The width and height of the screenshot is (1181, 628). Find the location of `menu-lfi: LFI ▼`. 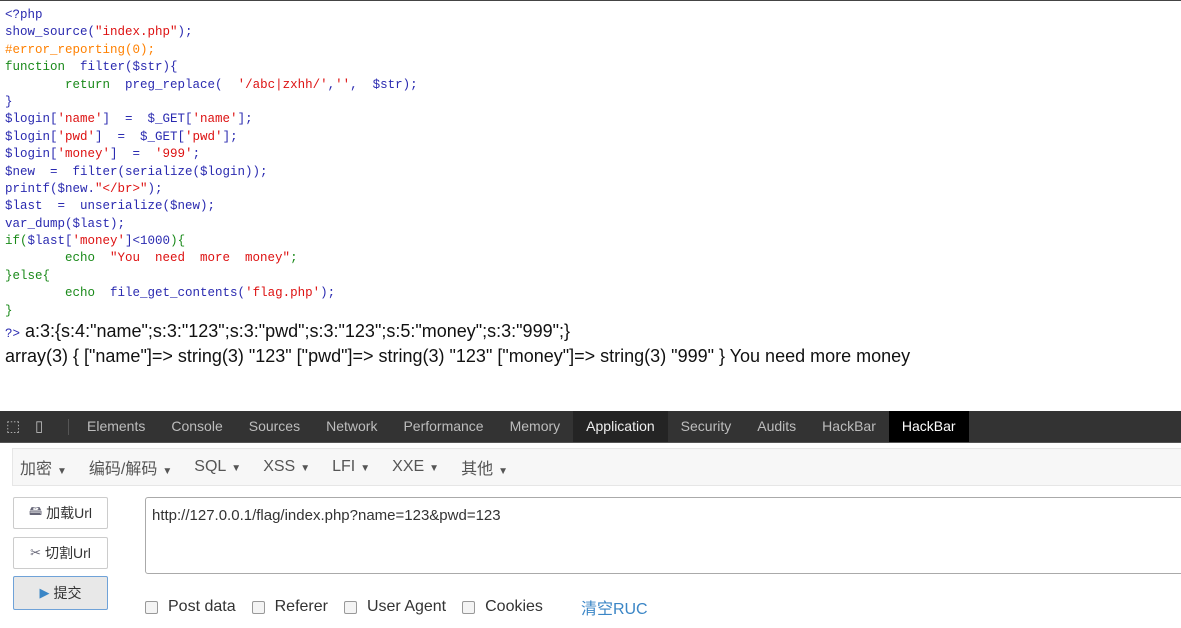

menu-lfi: LFI ▼ is located at coordinates (351, 467).